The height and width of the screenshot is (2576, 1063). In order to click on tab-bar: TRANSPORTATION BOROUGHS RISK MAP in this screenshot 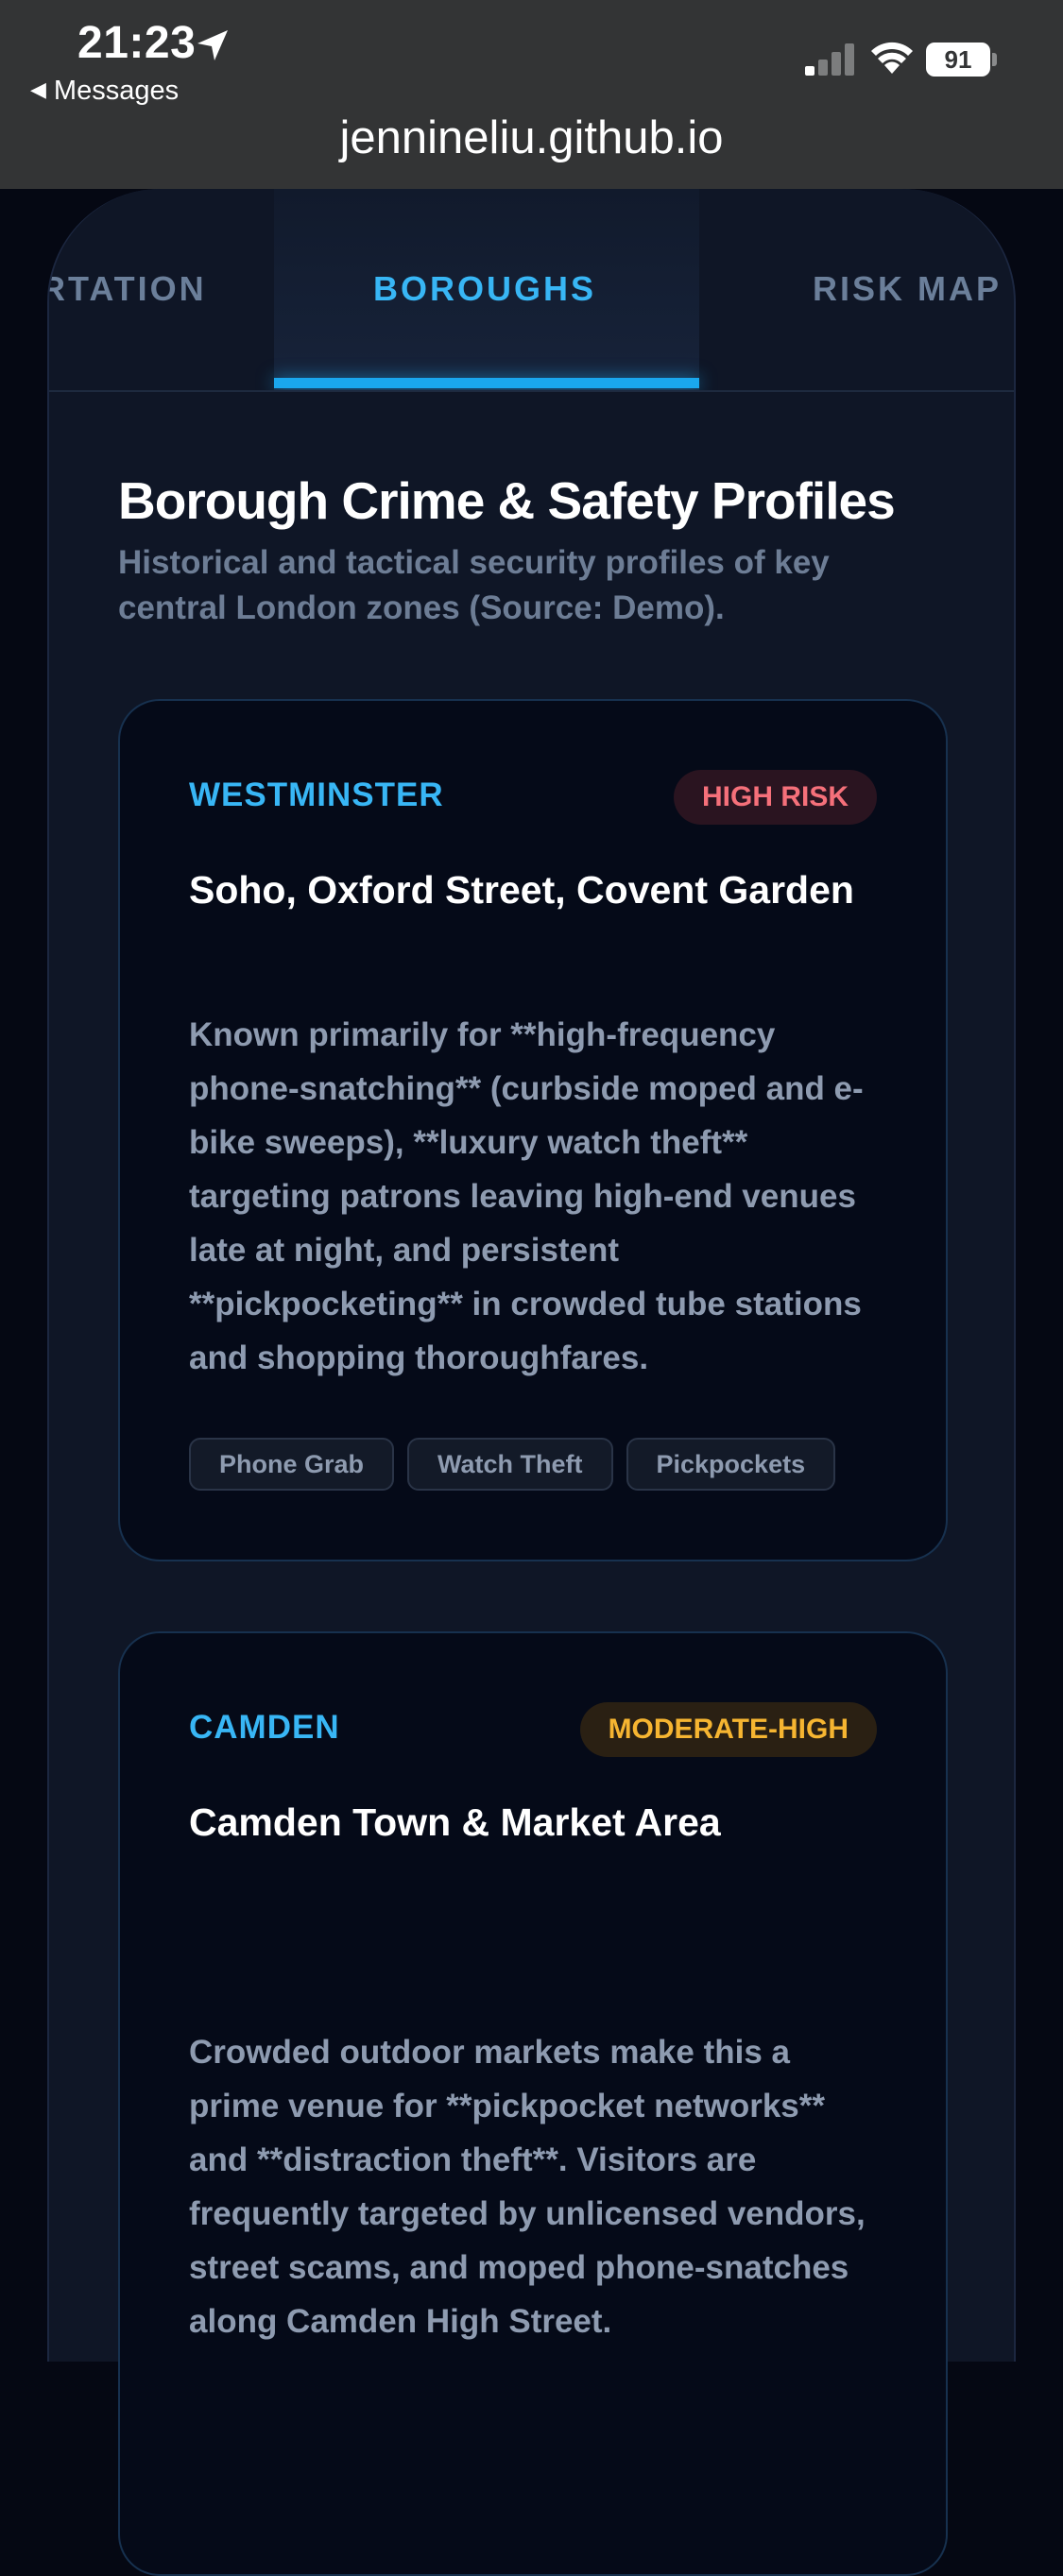, I will do `click(531, 291)`.